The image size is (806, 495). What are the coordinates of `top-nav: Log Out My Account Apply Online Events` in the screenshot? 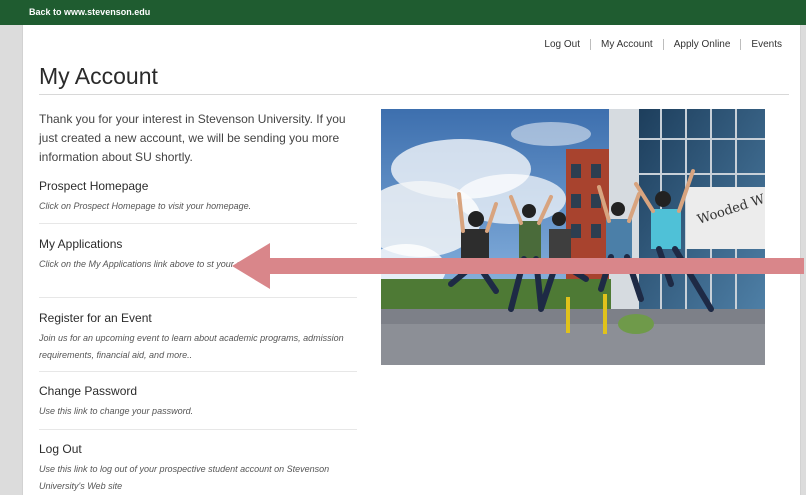 It's located at (663, 44).